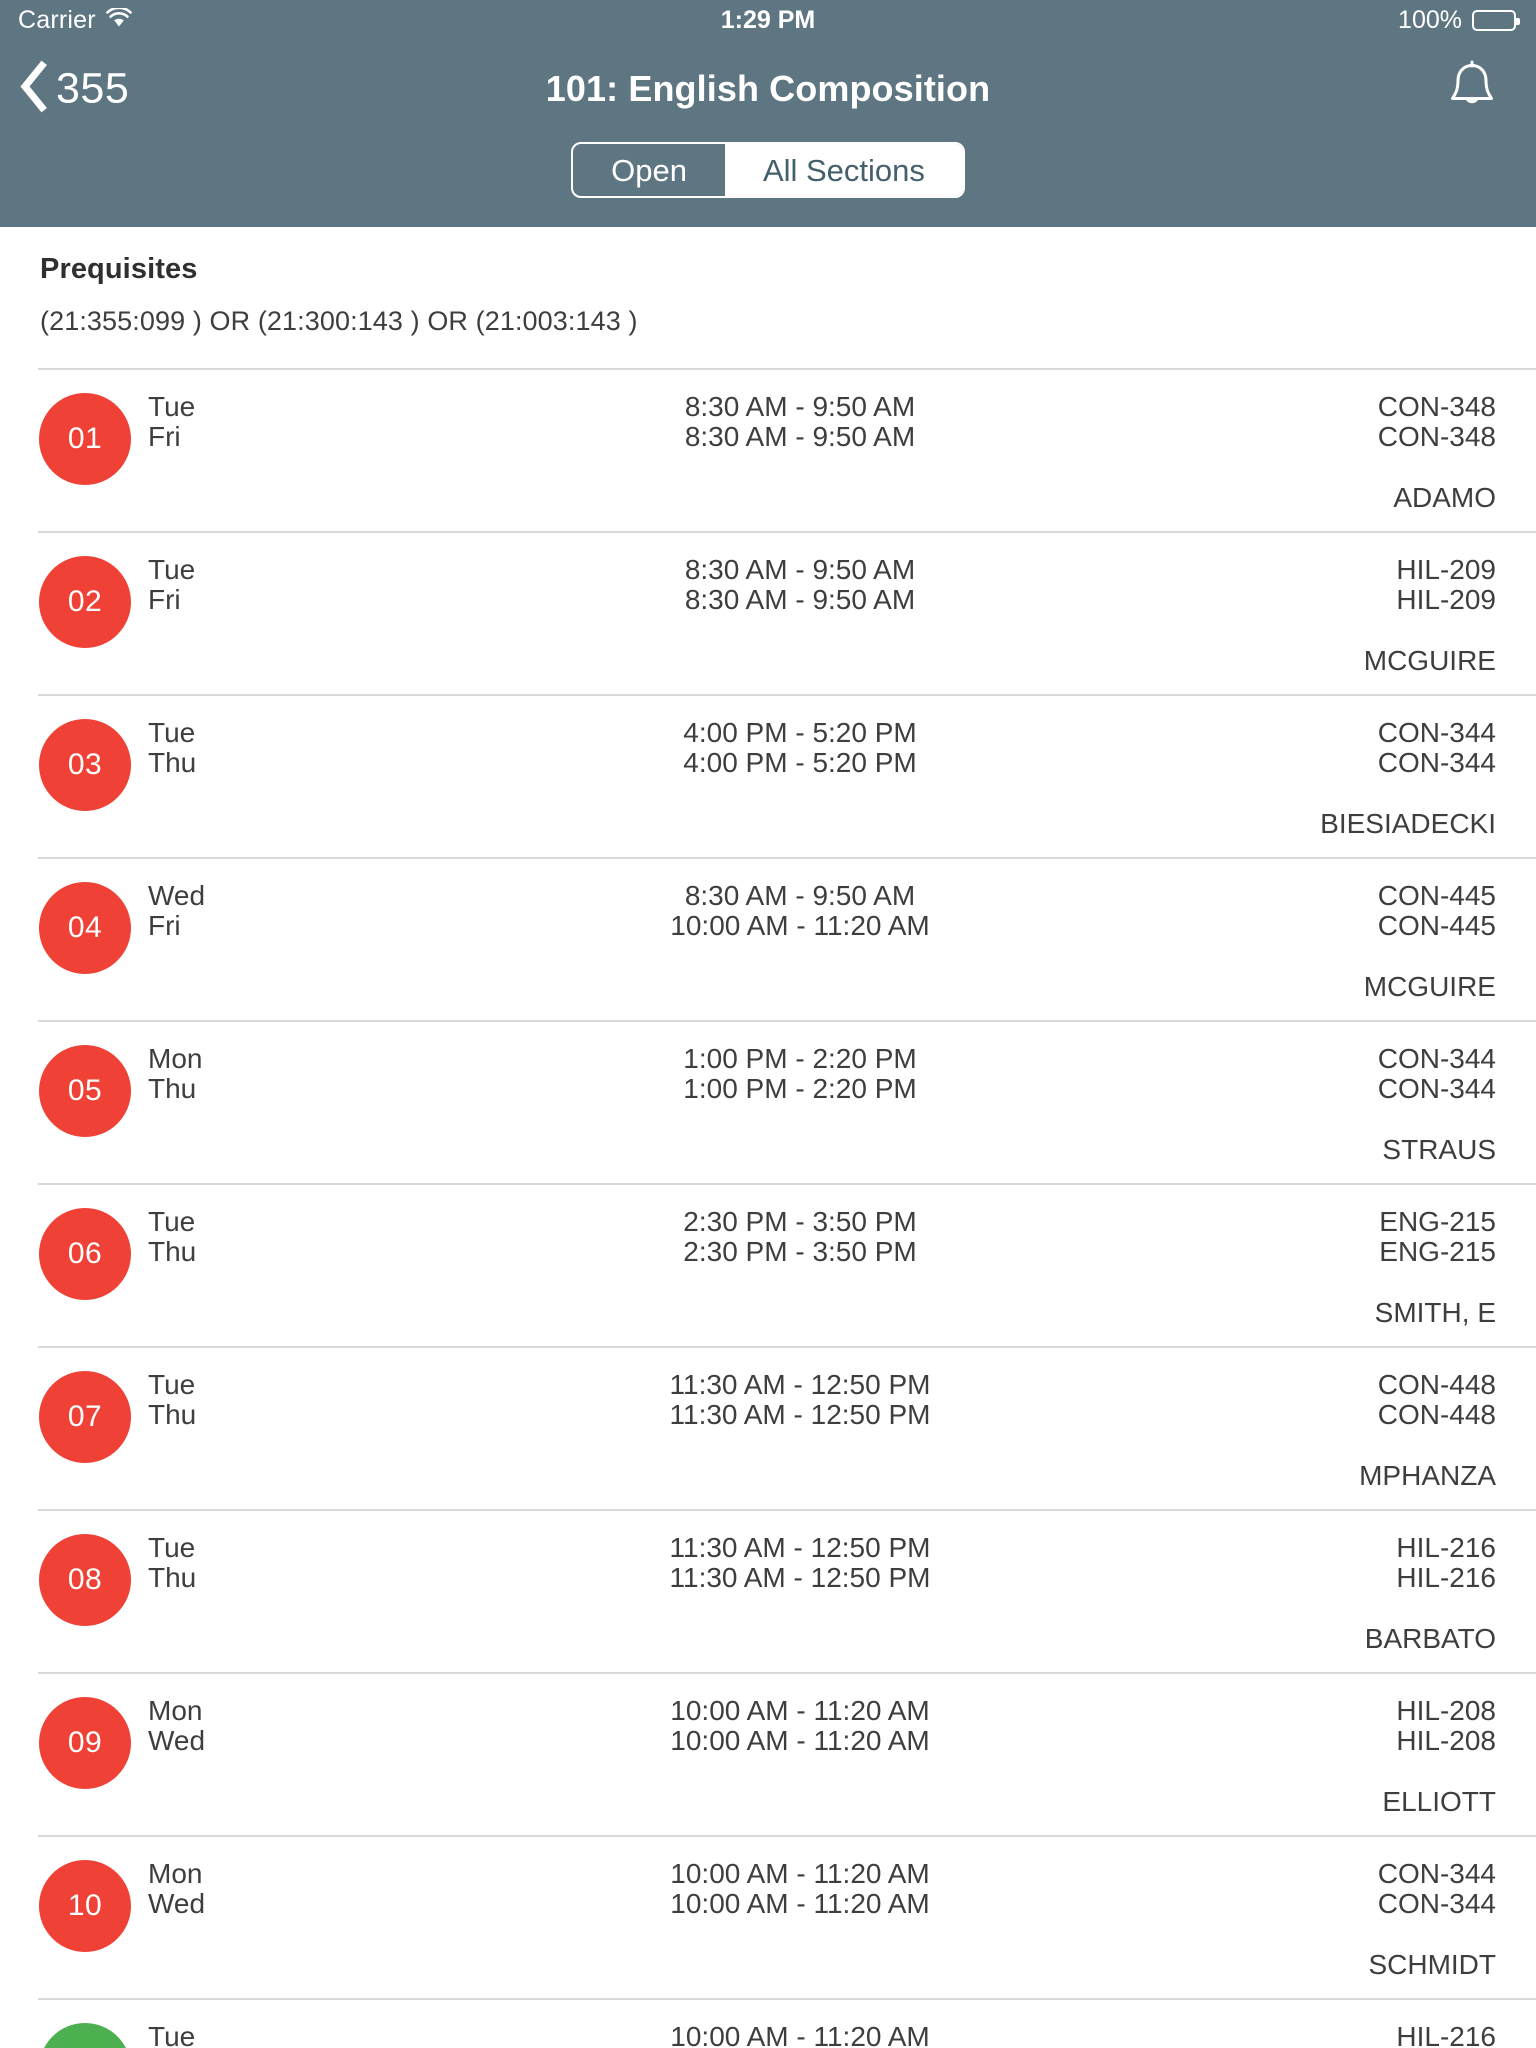  I want to click on section-number-badge: 08, so click(85, 1580).